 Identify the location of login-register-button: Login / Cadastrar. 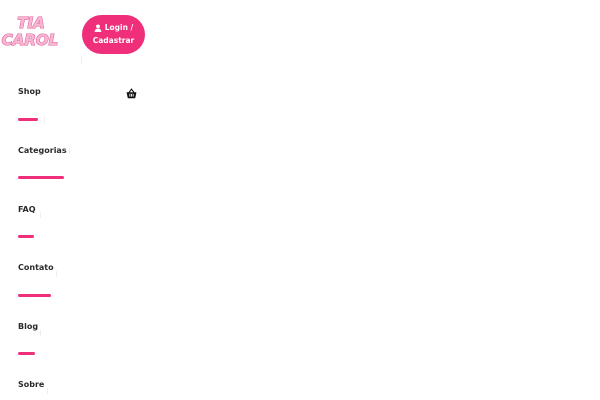
(113, 34).